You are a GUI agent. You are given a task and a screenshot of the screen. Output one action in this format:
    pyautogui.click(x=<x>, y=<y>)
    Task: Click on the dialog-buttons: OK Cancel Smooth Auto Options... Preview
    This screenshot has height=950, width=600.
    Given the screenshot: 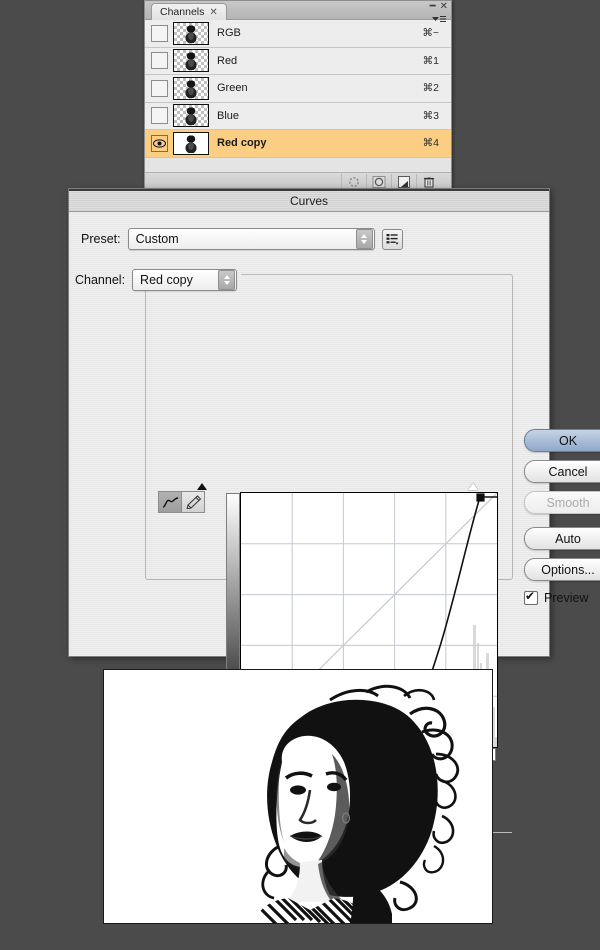 What is the action you would take?
    pyautogui.click(x=562, y=517)
    